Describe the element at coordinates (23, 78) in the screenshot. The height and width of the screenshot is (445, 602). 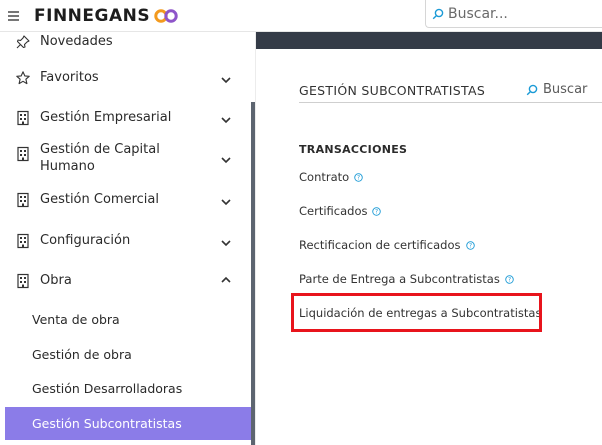
I see `star-icon` at that location.